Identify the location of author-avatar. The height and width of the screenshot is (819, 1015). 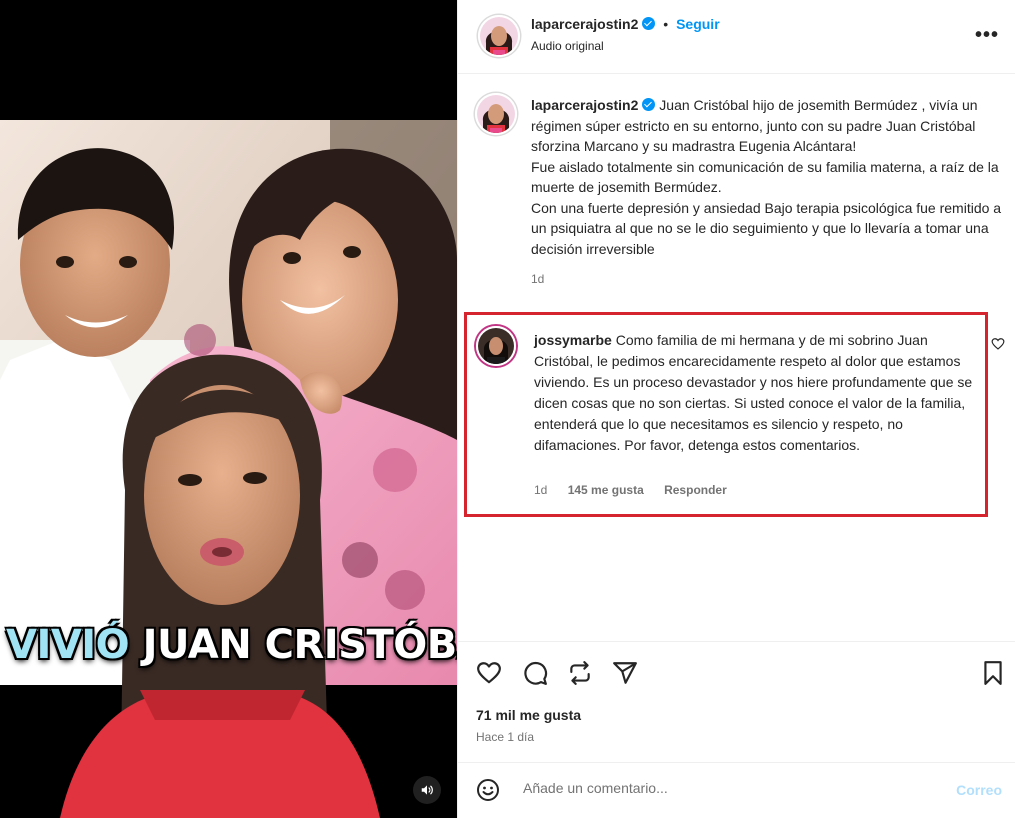
(499, 36).